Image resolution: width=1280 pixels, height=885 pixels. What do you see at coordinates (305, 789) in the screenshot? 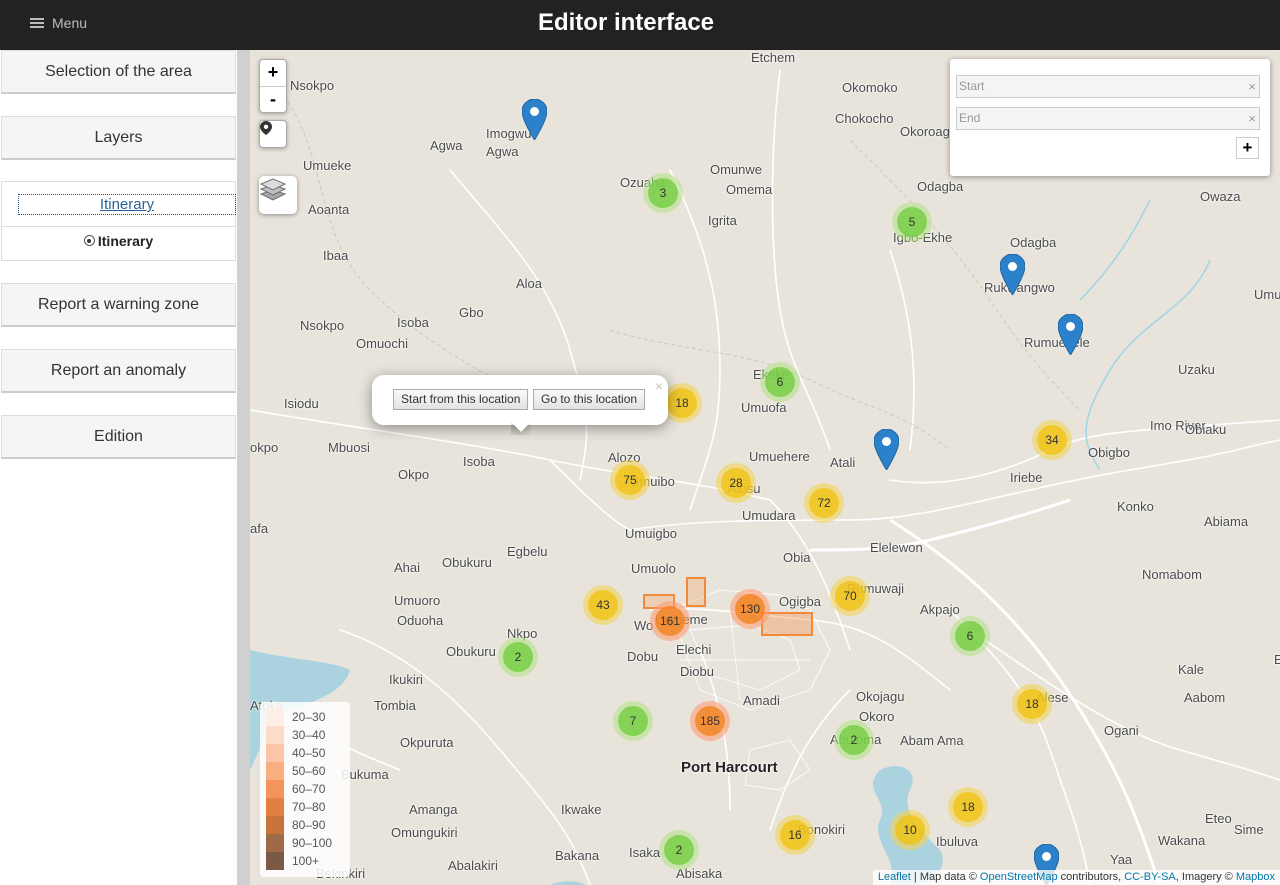
I see `legend-item: 60–70` at bounding box center [305, 789].